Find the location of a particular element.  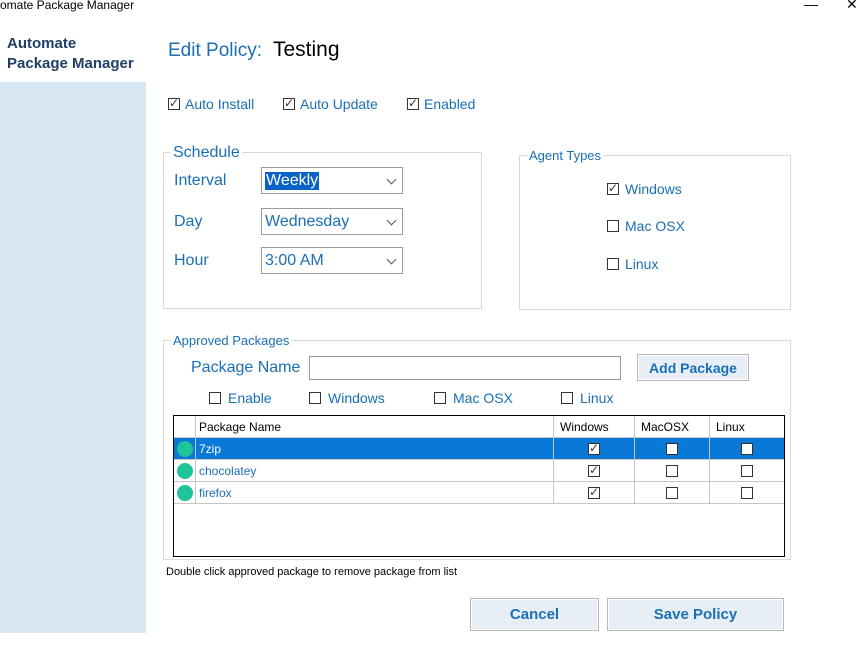

package-name-cell: chocolatey is located at coordinates (375, 471).